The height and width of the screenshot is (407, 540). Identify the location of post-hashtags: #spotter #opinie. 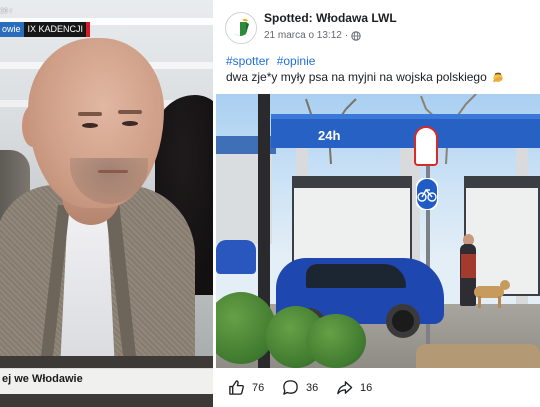
(272, 61).